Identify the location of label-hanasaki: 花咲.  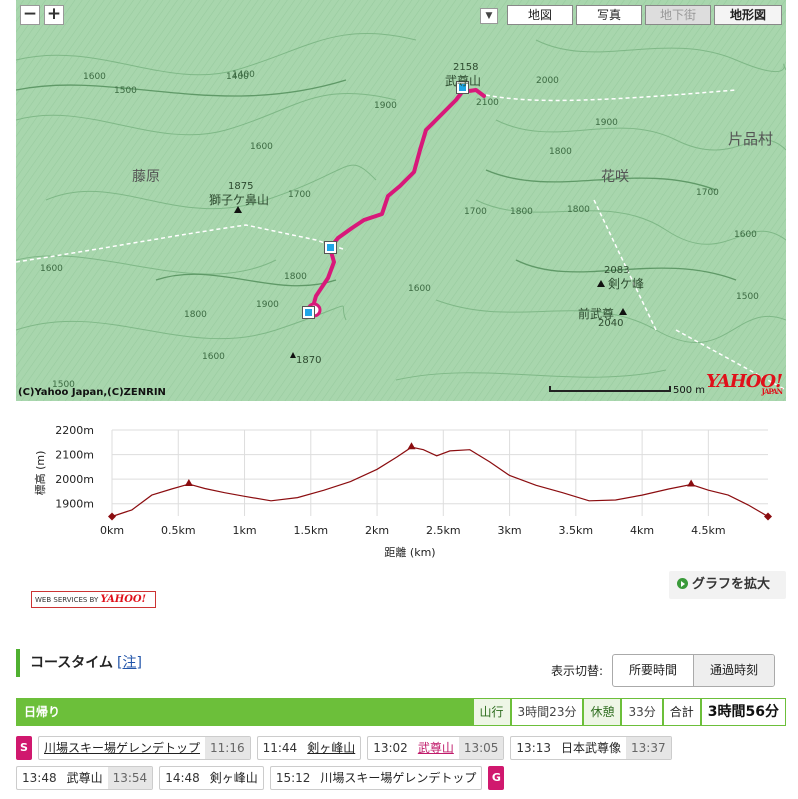
(615, 177).